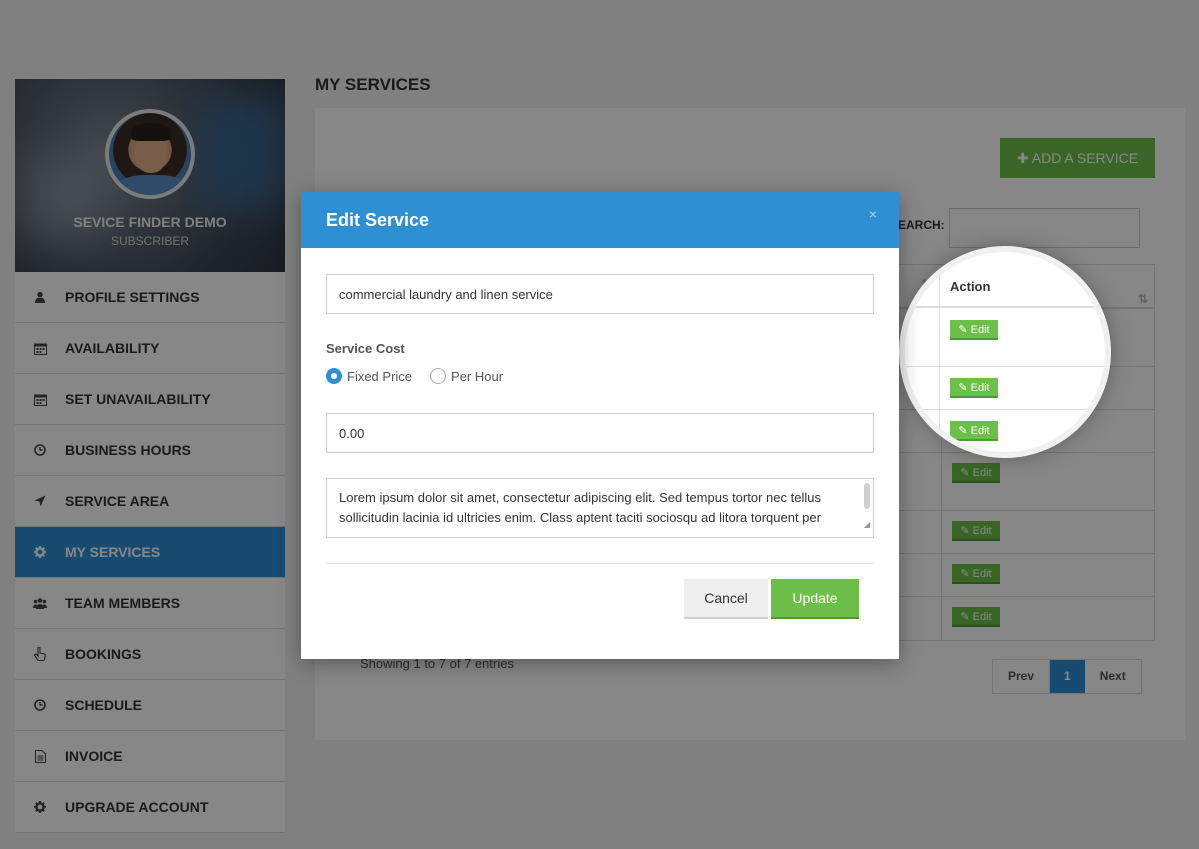 Image resolution: width=1199 pixels, height=849 pixels. Describe the element at coordinates (873, 214) in the screenshot. I see `close-icon: ×` at that location.